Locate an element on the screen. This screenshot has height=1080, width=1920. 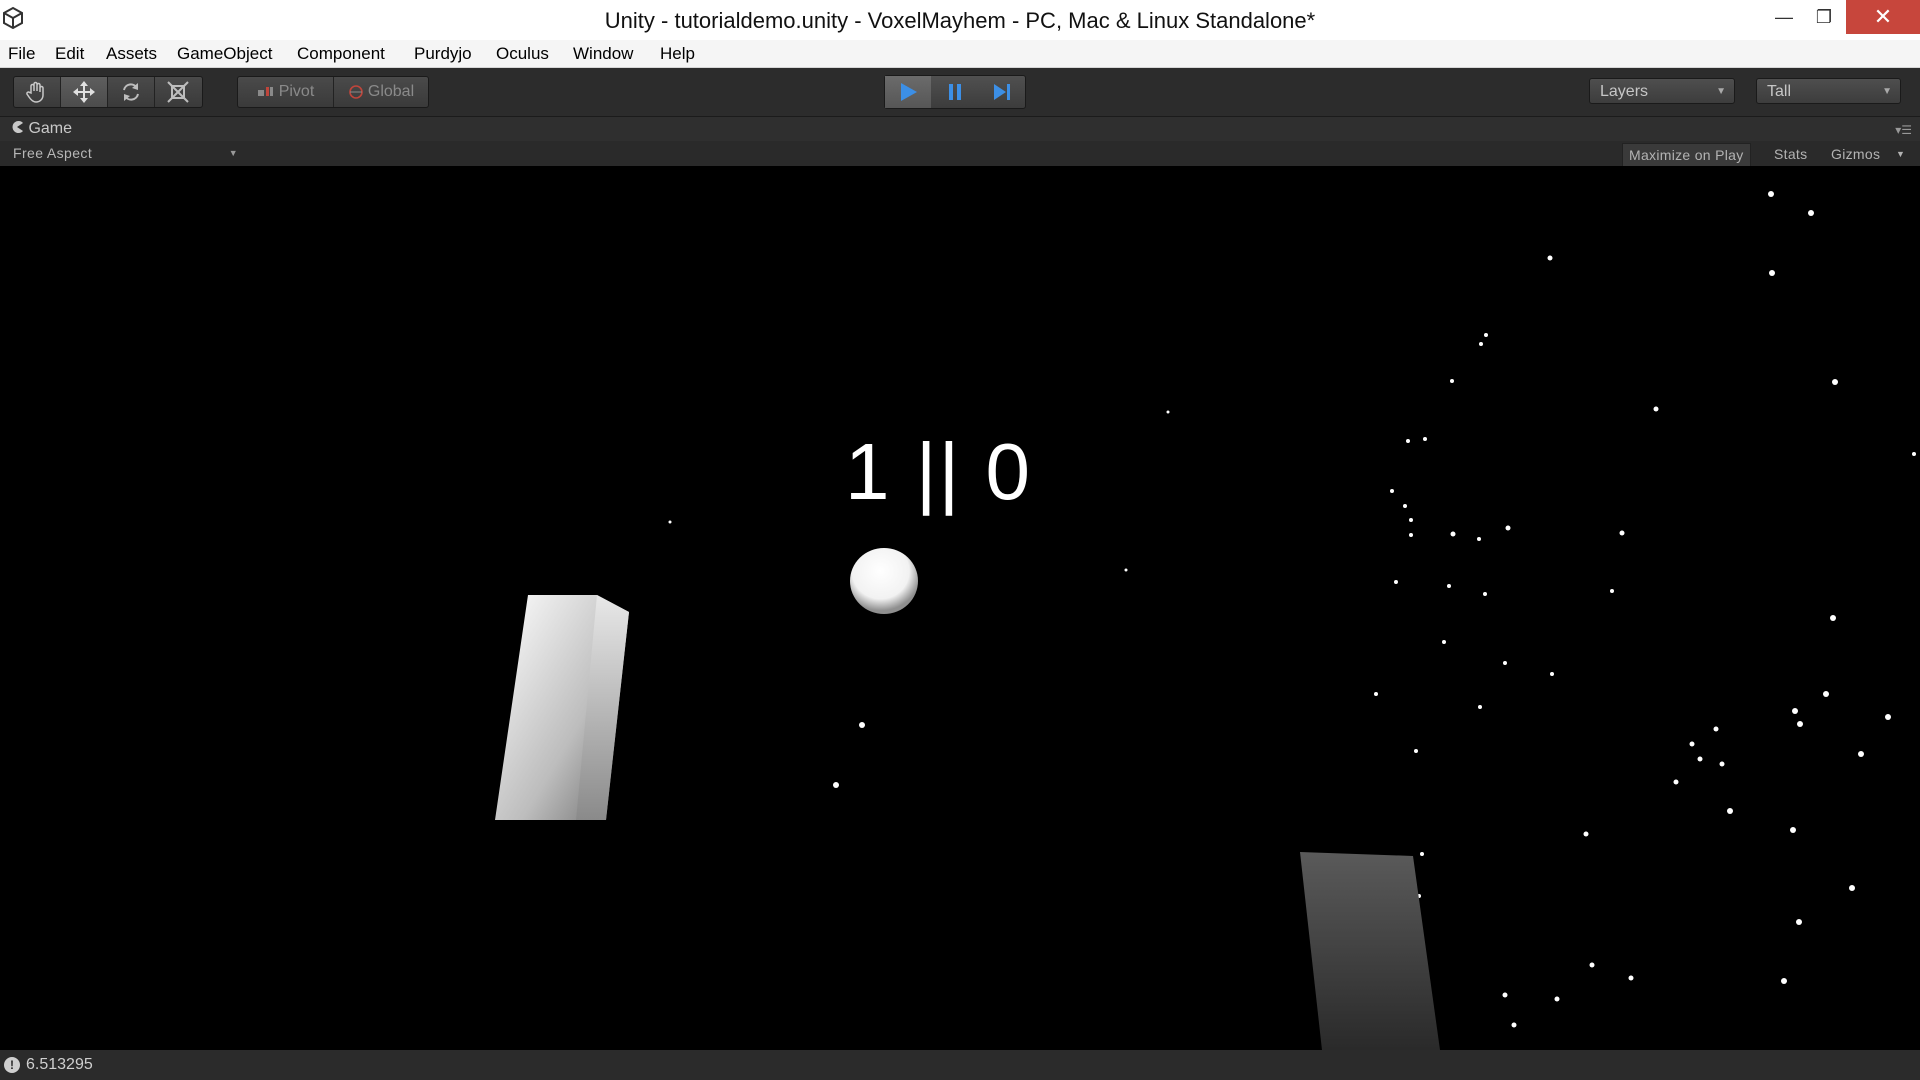
transform-tools is located at coordinates (108, 92).